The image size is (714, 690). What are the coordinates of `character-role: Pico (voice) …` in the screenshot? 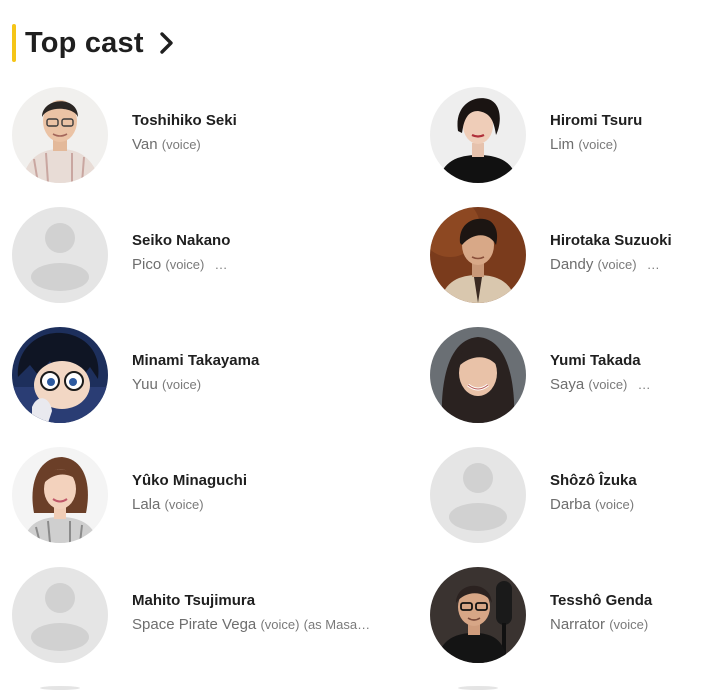 It's located at (180, 264).